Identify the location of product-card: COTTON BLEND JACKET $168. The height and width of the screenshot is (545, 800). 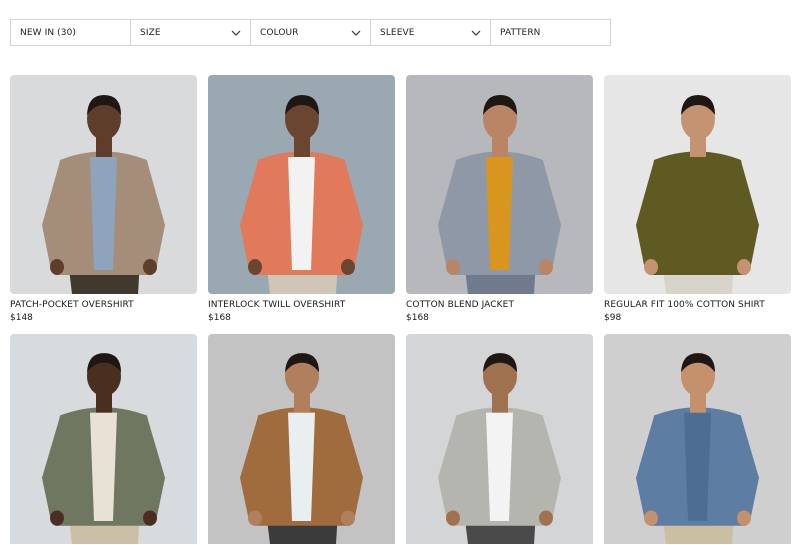
(499, 204).